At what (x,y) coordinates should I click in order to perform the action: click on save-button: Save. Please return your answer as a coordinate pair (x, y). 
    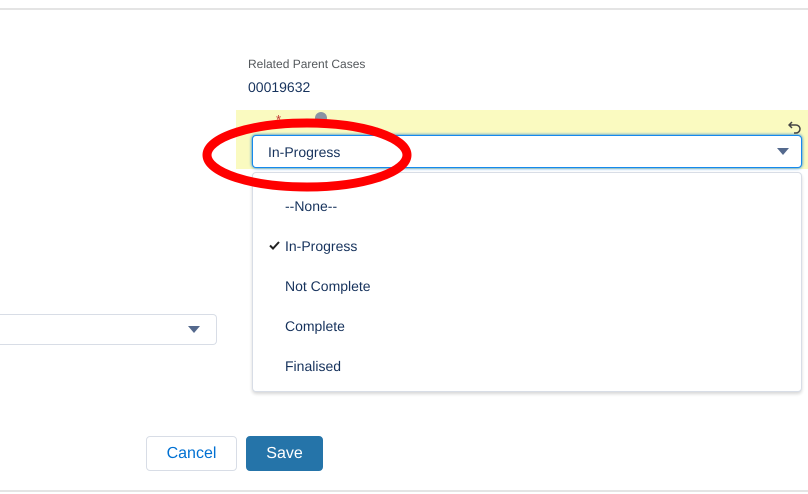
    Looking at the image, I should click on (284, 453).